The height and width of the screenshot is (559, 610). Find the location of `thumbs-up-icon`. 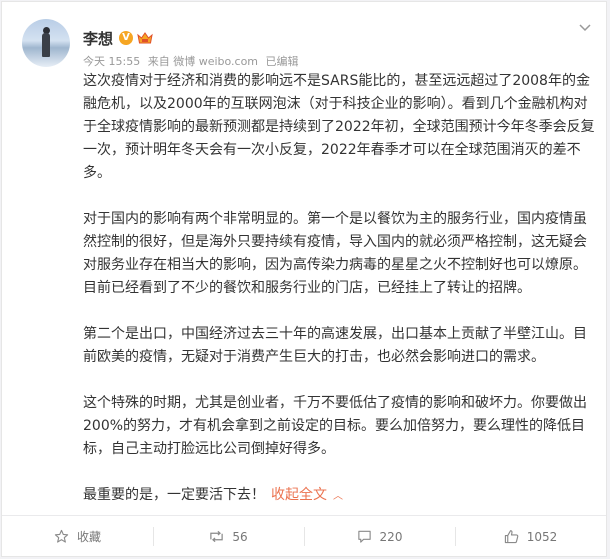

thumbs-up-icon is located at coordinates (511, 537).